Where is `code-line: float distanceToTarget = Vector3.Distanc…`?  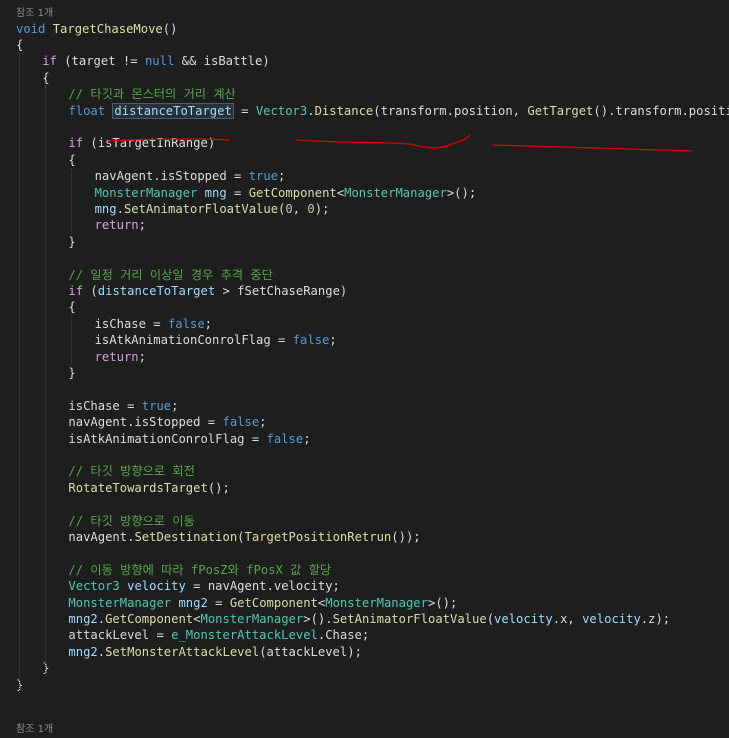 code-line: float distanceToTarget = Vector3.Distanc… is located at coordinates (398, 110).